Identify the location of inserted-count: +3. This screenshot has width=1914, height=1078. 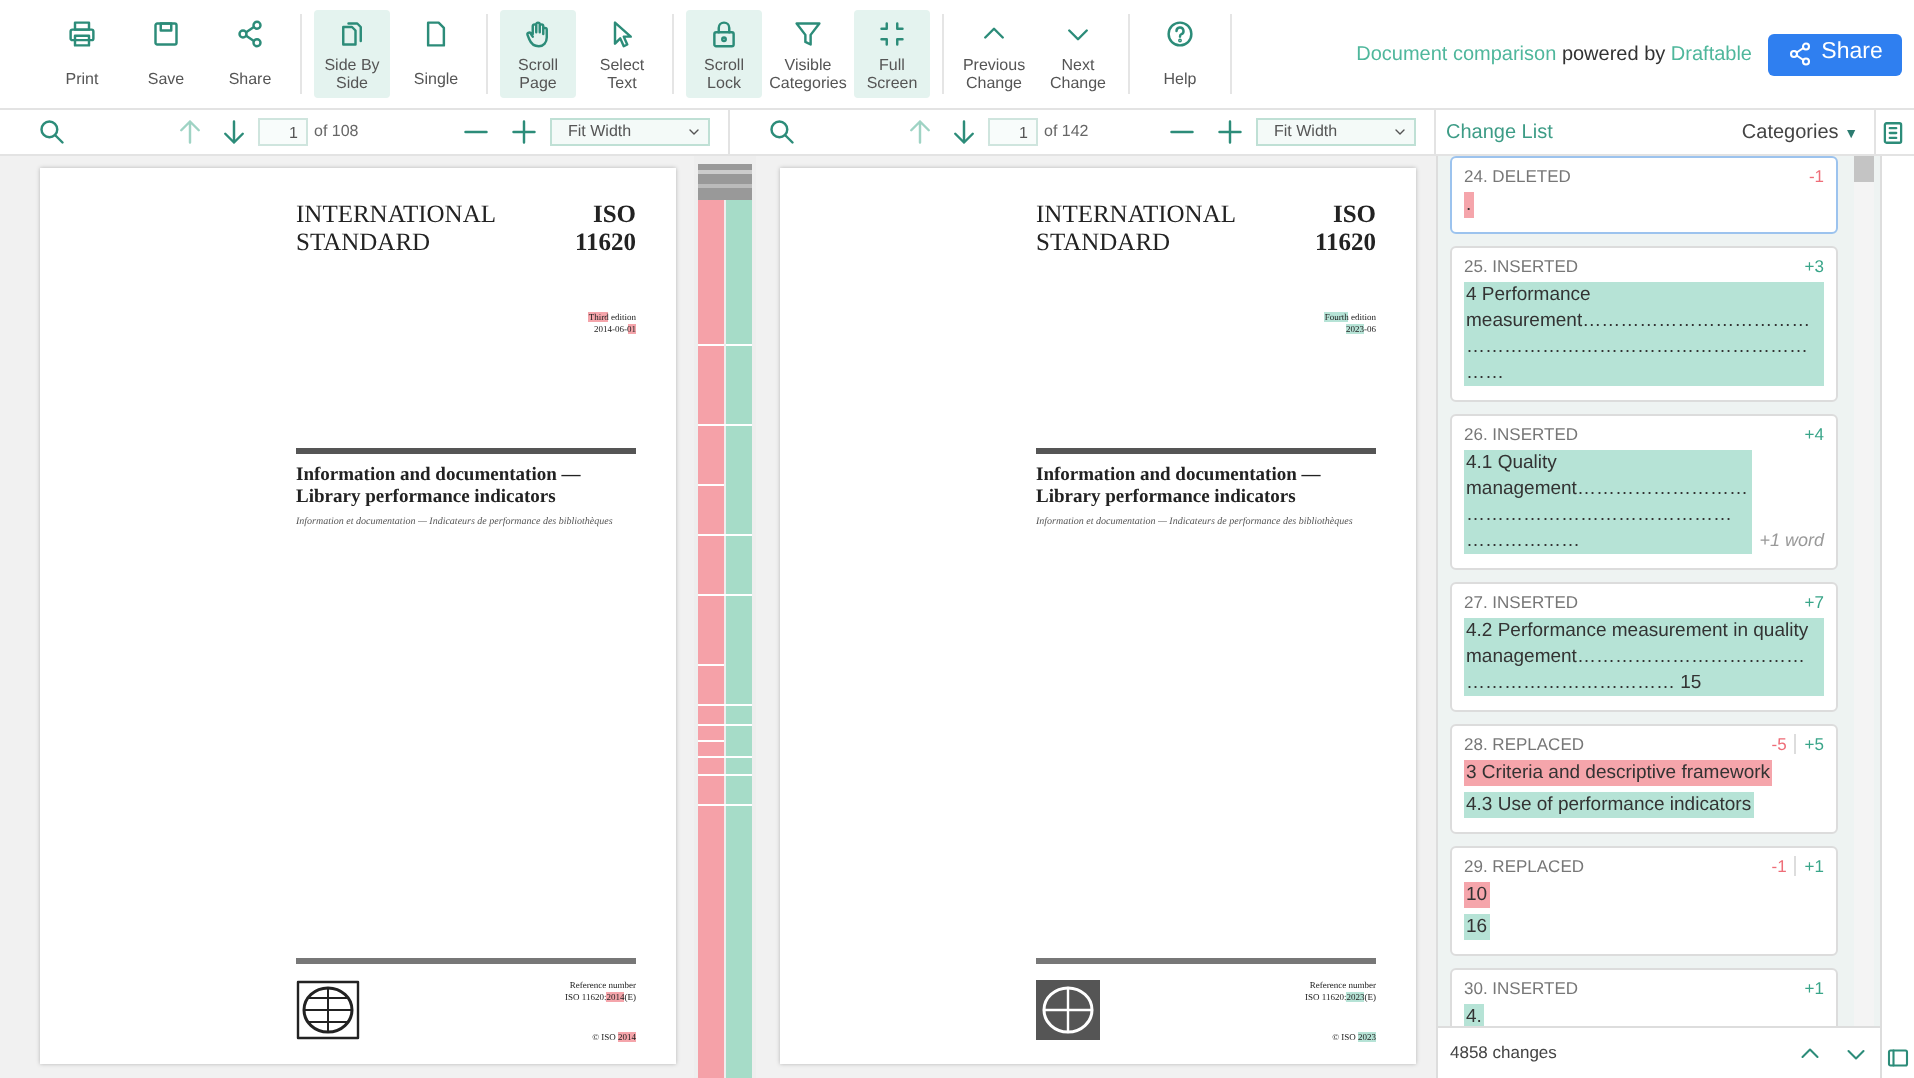
(1814, 266).